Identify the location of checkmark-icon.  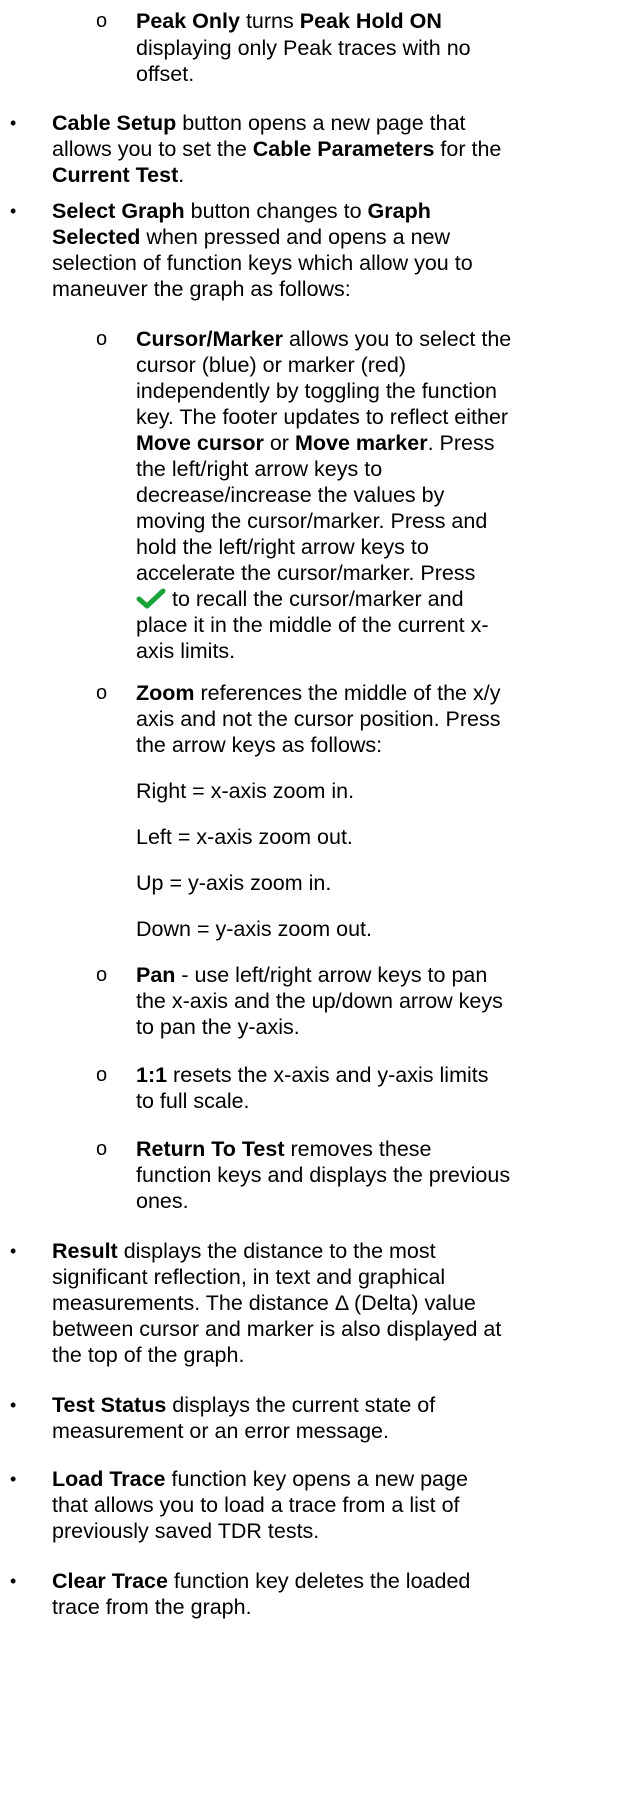
(151, 598).